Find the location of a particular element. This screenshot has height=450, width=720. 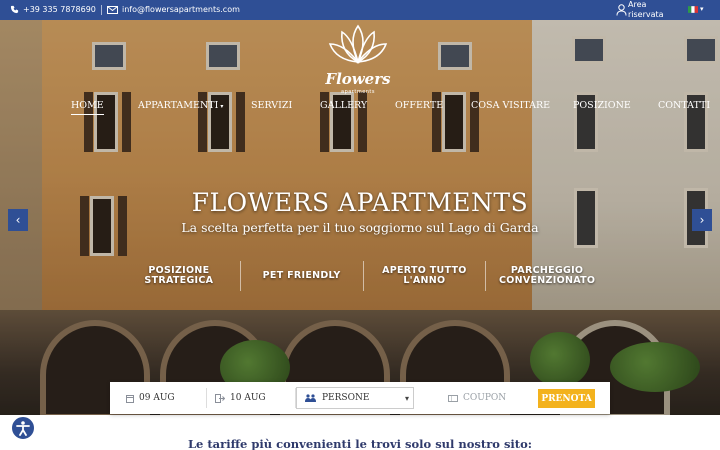

coupon-field: COUPON is located at coordinates (477, 398).